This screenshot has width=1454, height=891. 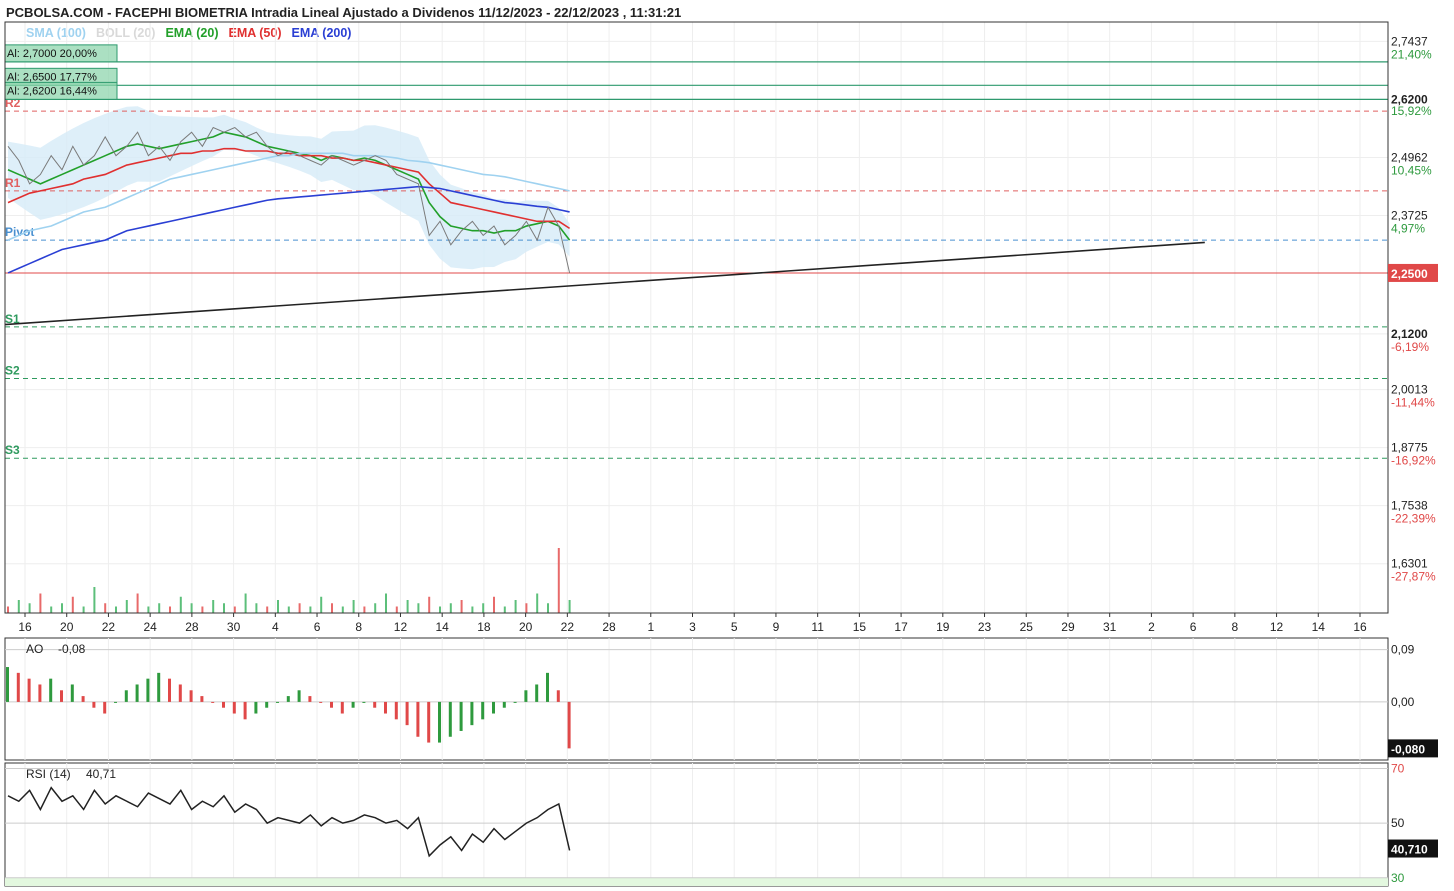 What do you see at coordinates (1403, 702) in the screenshot?
I see `oscillator-tick-label: 0,00` at bounding box center [1403, 702].